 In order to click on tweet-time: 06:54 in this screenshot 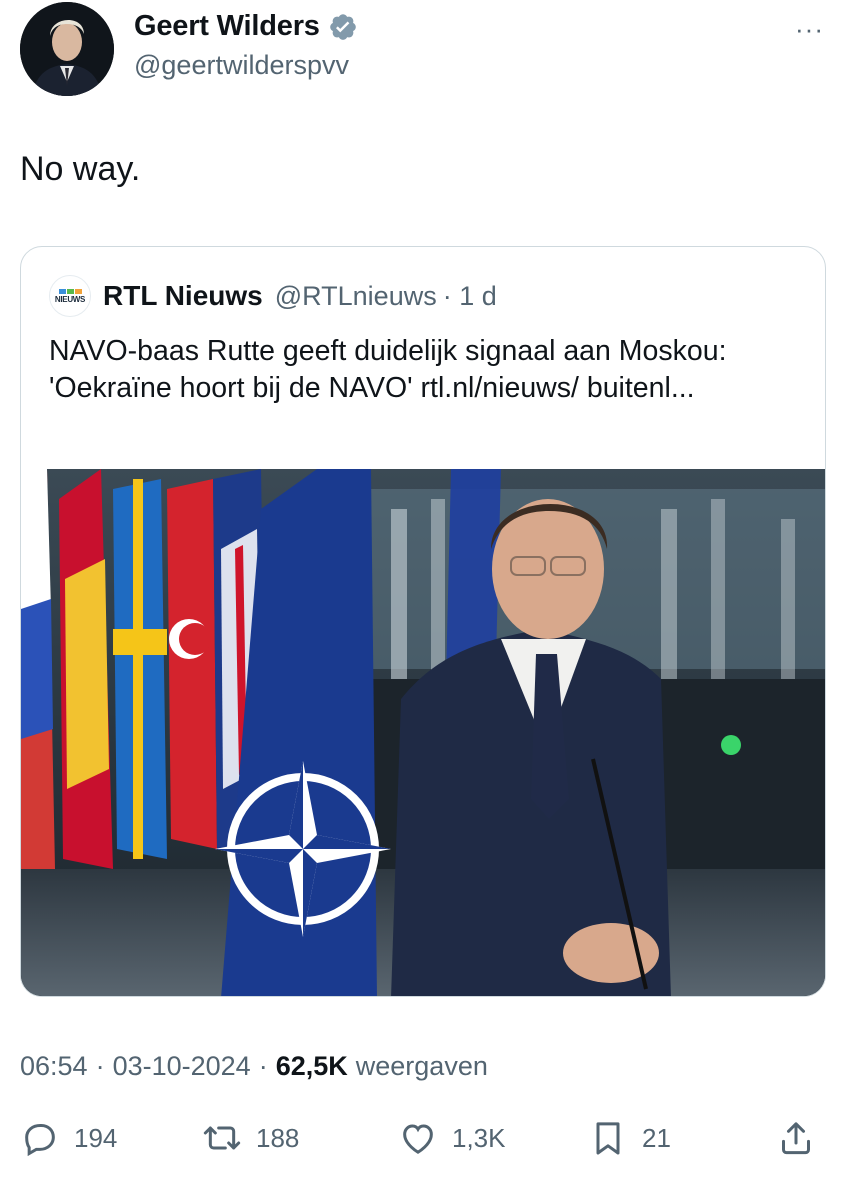, I will do `click(54, 1066)`.